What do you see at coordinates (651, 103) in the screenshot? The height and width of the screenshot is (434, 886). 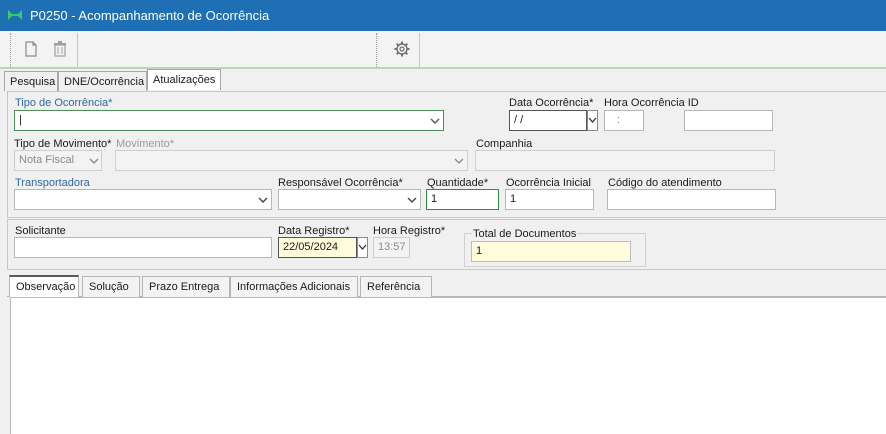 I see `hora-ocorrencia-id-label: Hora Ocorrência ID` at bounding box center [651, 103].